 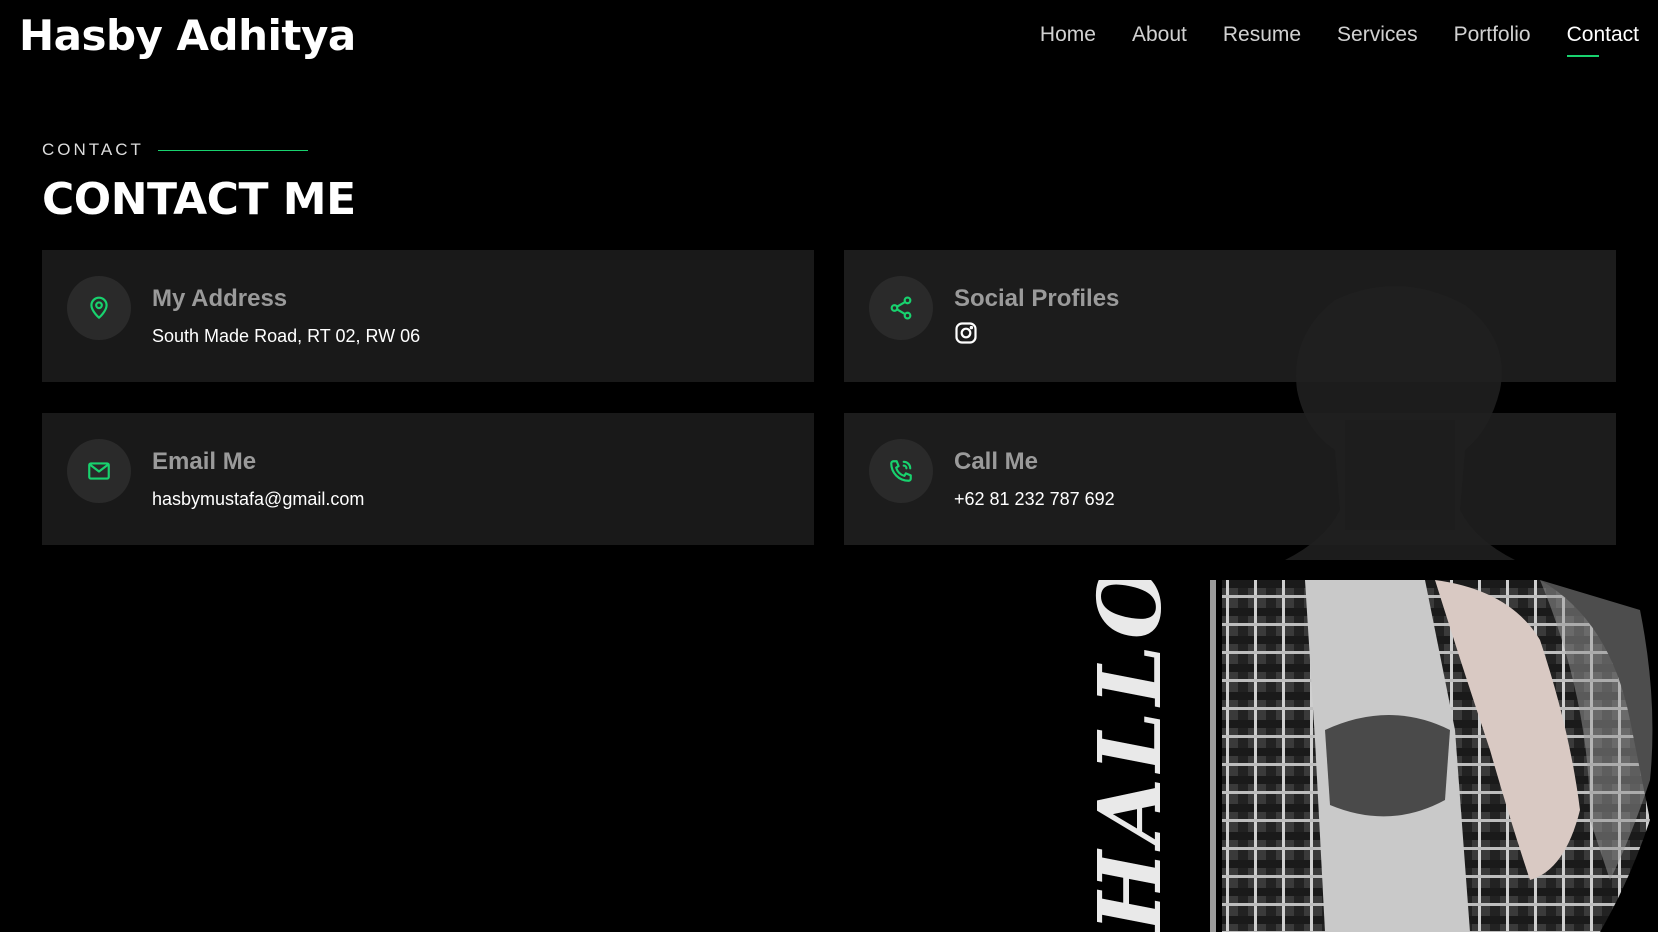 What do you see at coordinates (1262, 35) in the screenshot?
I see `nav-resume: Resume` at bounding box center [1262, 35].